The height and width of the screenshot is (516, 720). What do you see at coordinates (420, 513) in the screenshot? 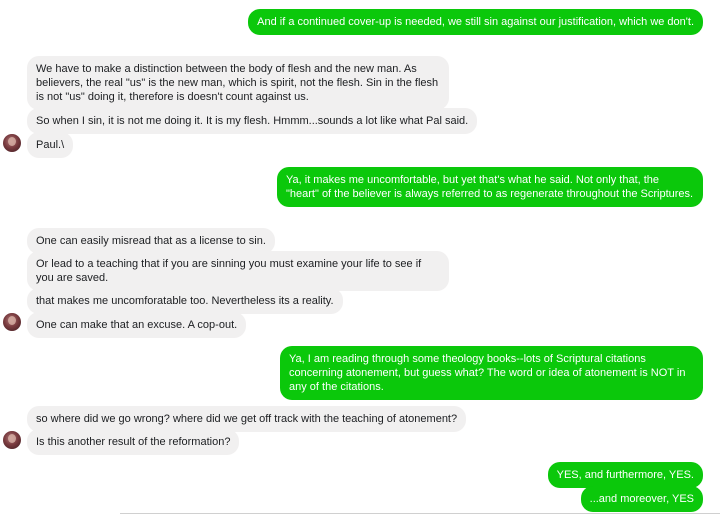
I see `composer-divider` at bounding box center [420, 513].